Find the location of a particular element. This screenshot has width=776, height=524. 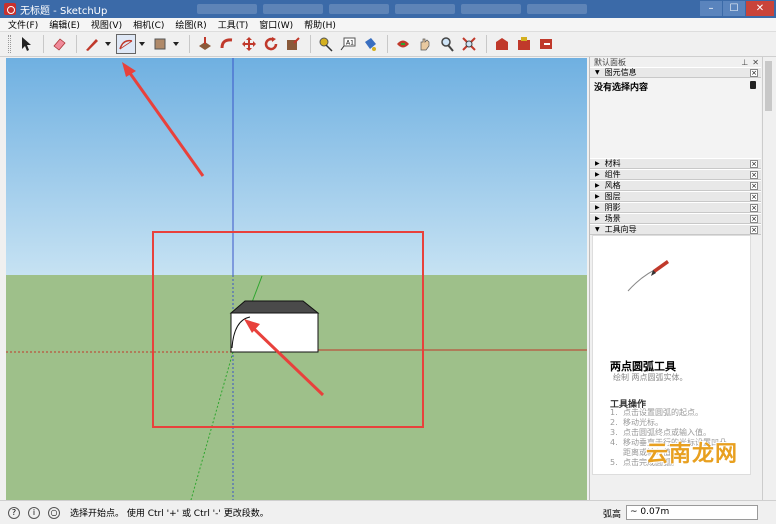

magnifier-icon is located at coordinates (447, 44).